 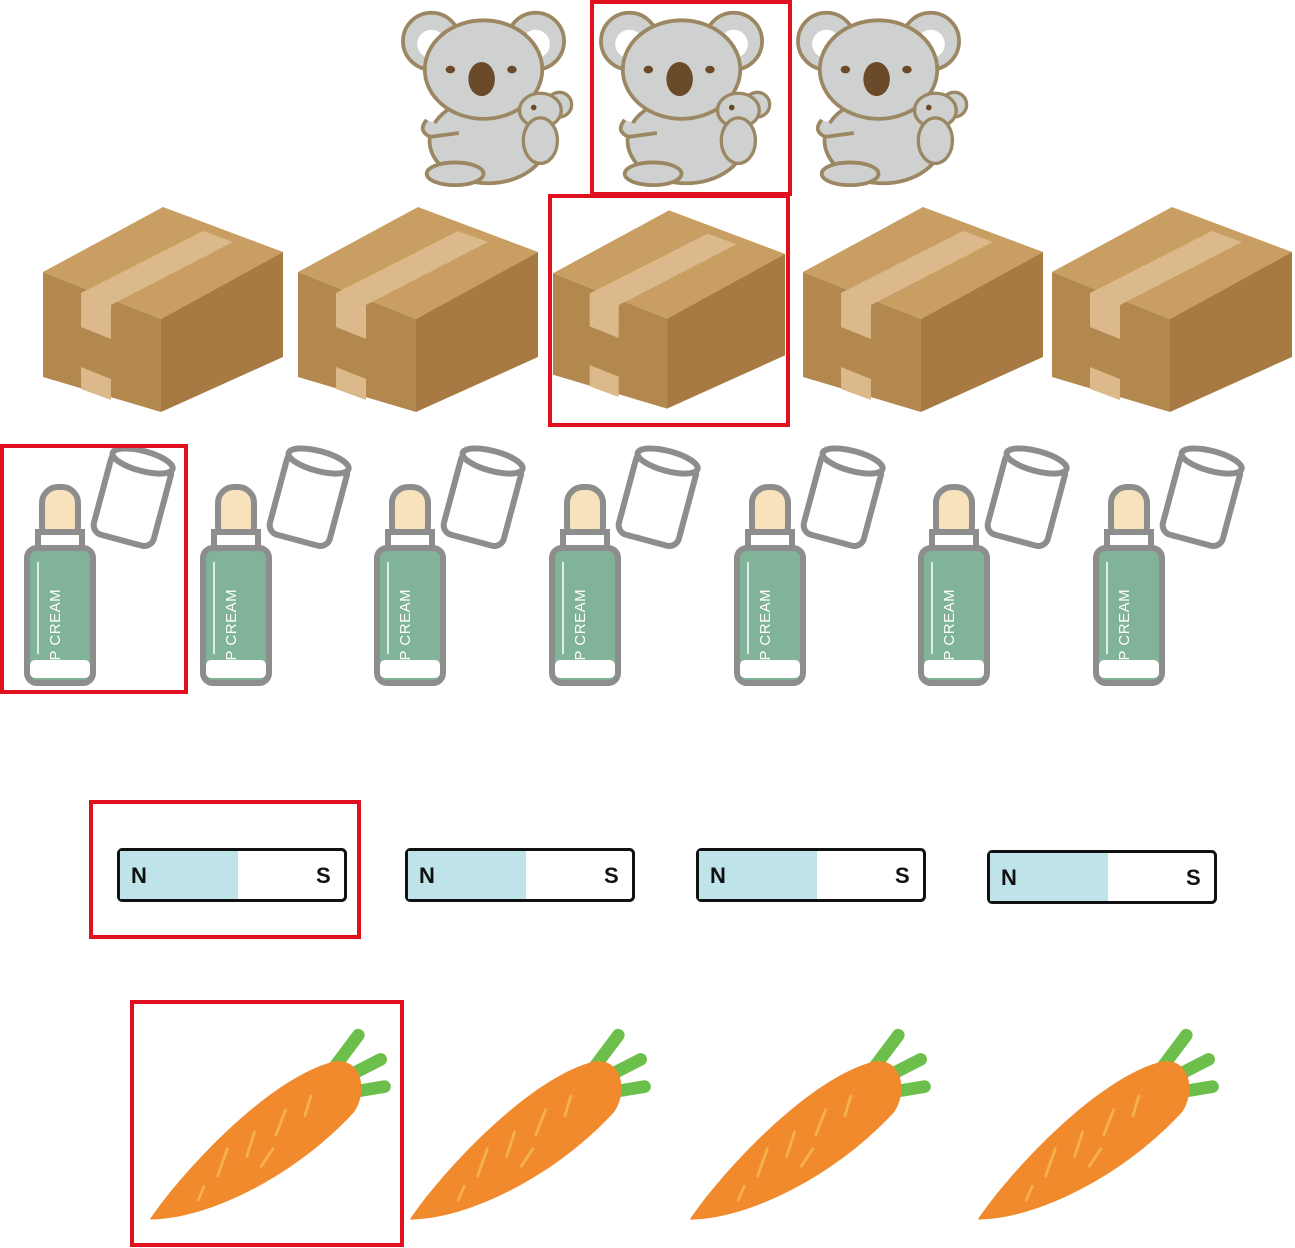 What do you see at coordinates (94, 569) in the screenshot?
I see `highlight-box-lip-cream` at bounding box center [94, 569].